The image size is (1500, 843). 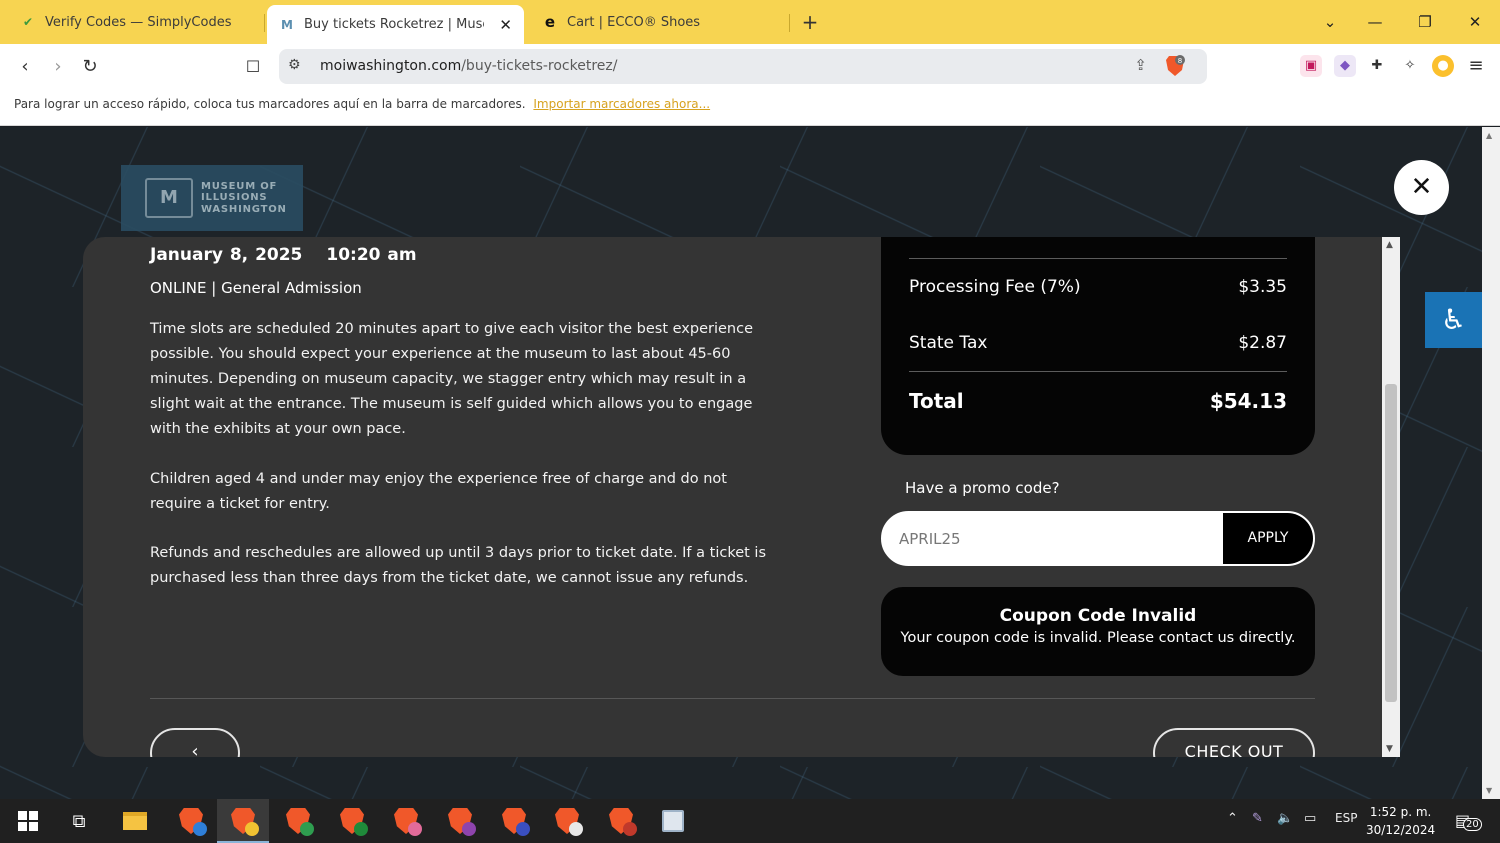 I want to click on app-window-icon, so click(x=673, y=821).